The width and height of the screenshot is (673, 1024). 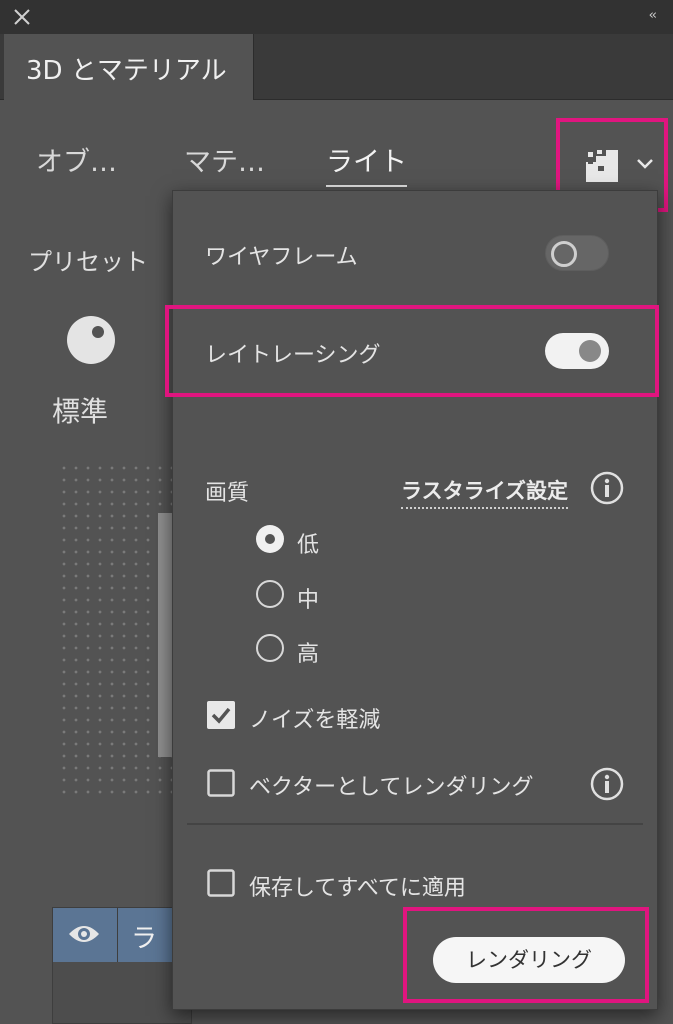 I want to click on quality-label: 画質, so click(x=227, y=493).